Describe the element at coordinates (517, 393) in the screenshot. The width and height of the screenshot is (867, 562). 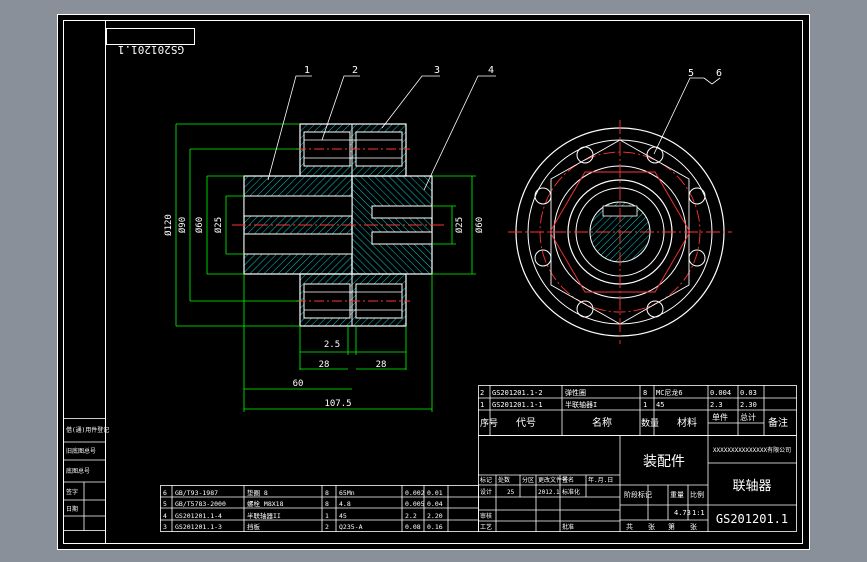
I see `bom-upper-row1-code: GS201201.1-2` at that location.